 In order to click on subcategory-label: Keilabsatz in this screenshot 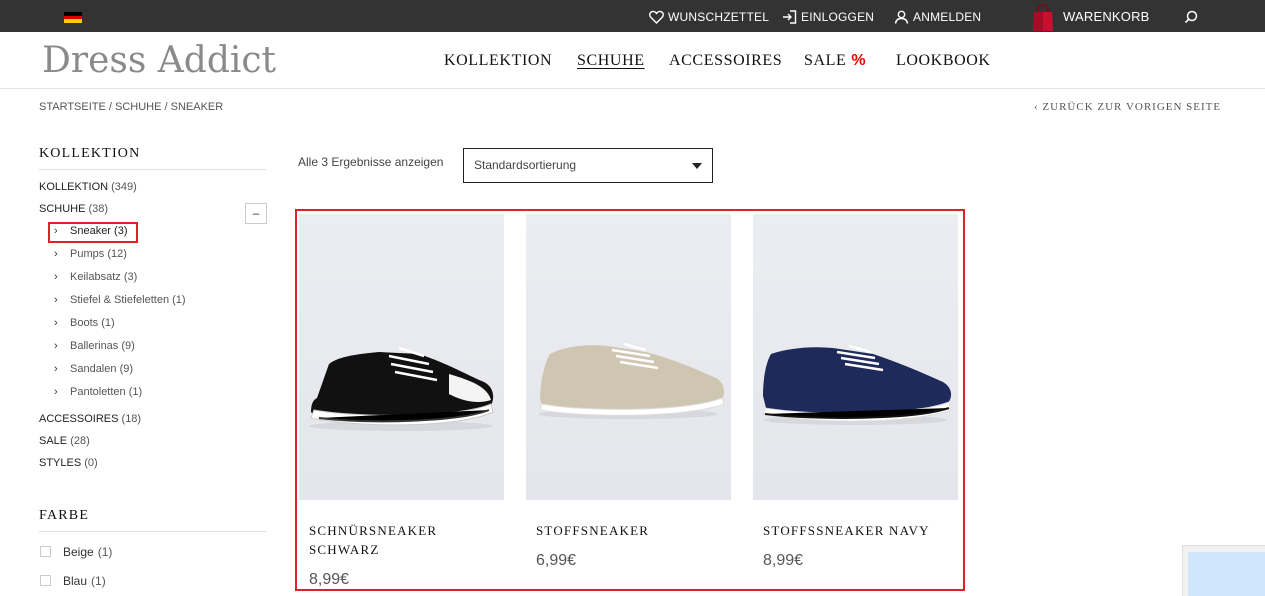, I will do `click(95, 277)`.